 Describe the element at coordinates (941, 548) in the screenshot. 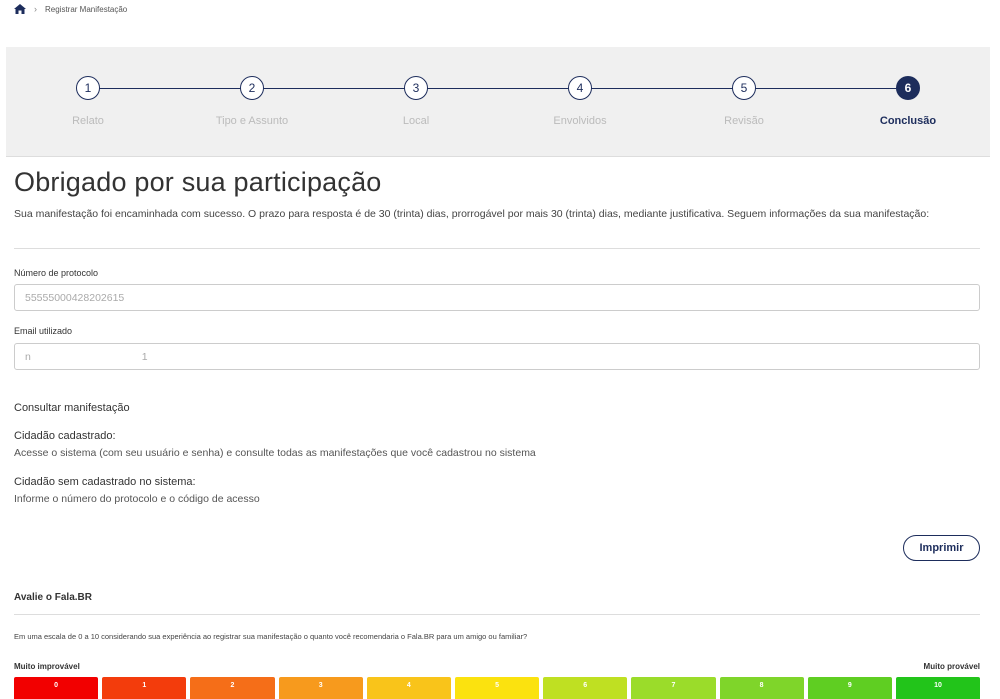

I see `print-button: Imprimir` at that location.